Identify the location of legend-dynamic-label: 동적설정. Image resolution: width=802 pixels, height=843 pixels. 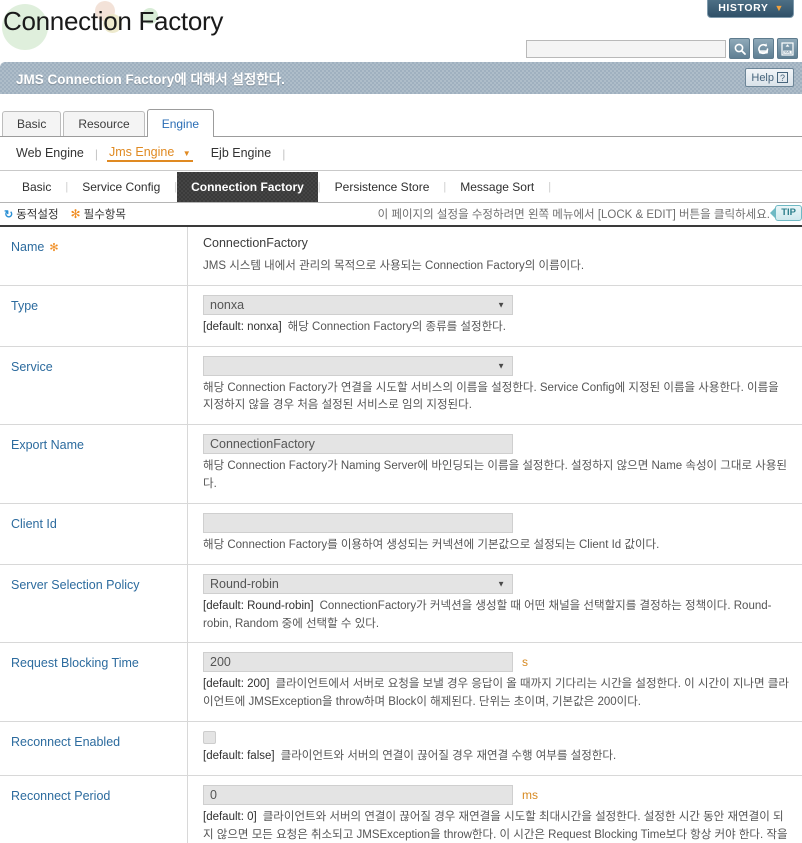
(37, 215).